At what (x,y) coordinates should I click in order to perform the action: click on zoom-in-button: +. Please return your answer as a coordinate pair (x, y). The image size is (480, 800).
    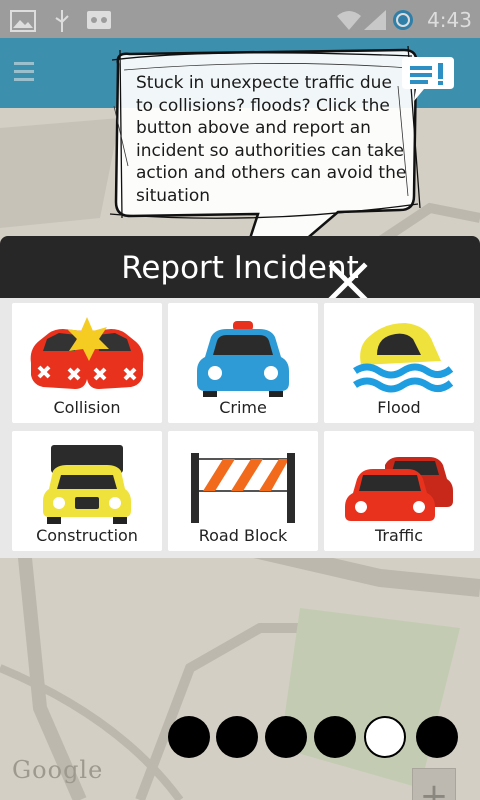
    Looking at the image, I should click on (434, 784).